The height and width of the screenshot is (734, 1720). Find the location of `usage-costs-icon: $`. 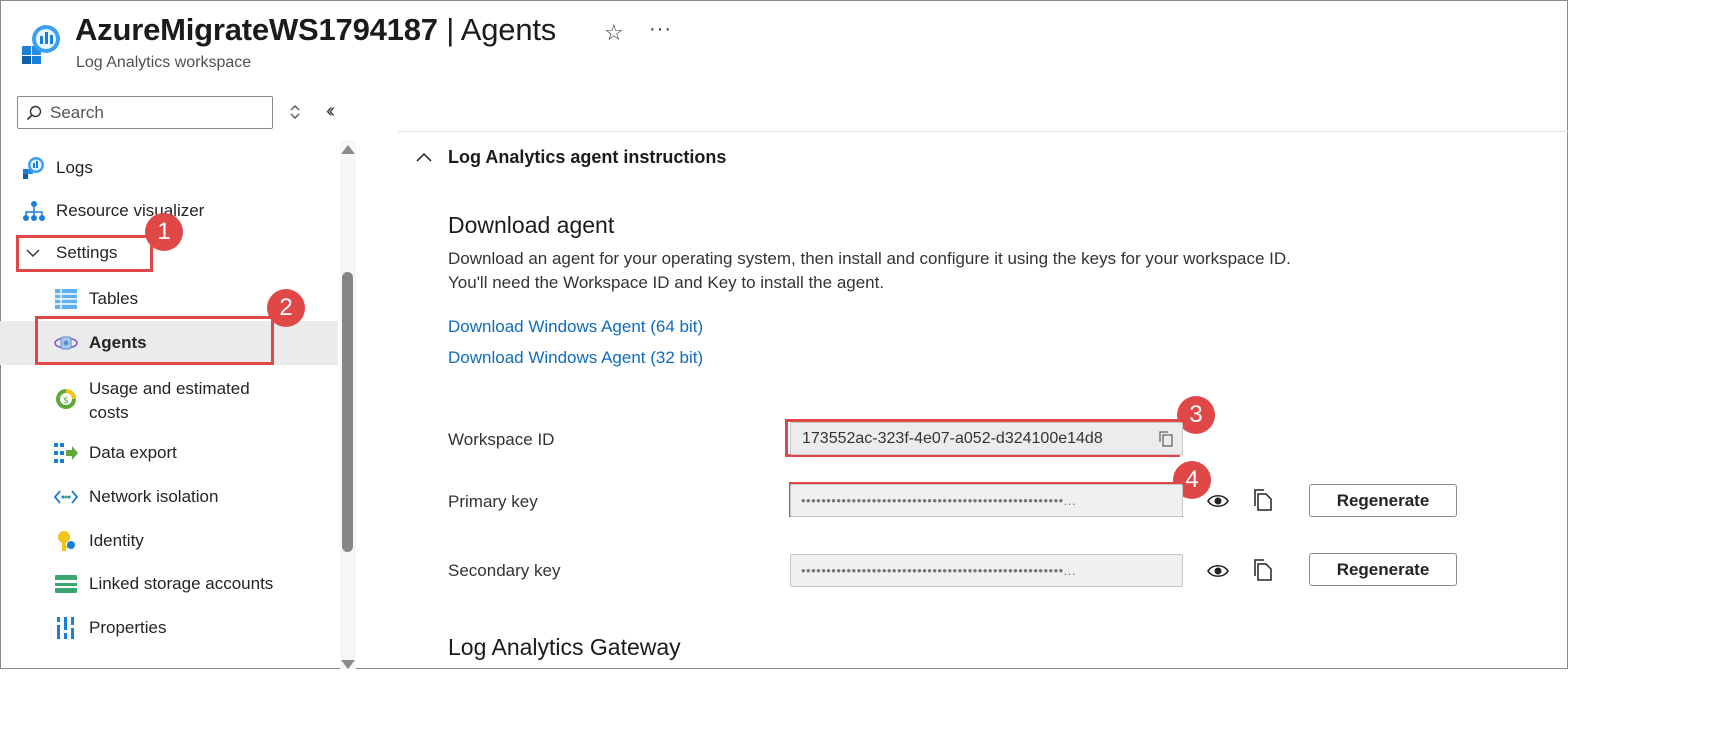

usage-costs-icon: $ is located at coordinates (66, 399).